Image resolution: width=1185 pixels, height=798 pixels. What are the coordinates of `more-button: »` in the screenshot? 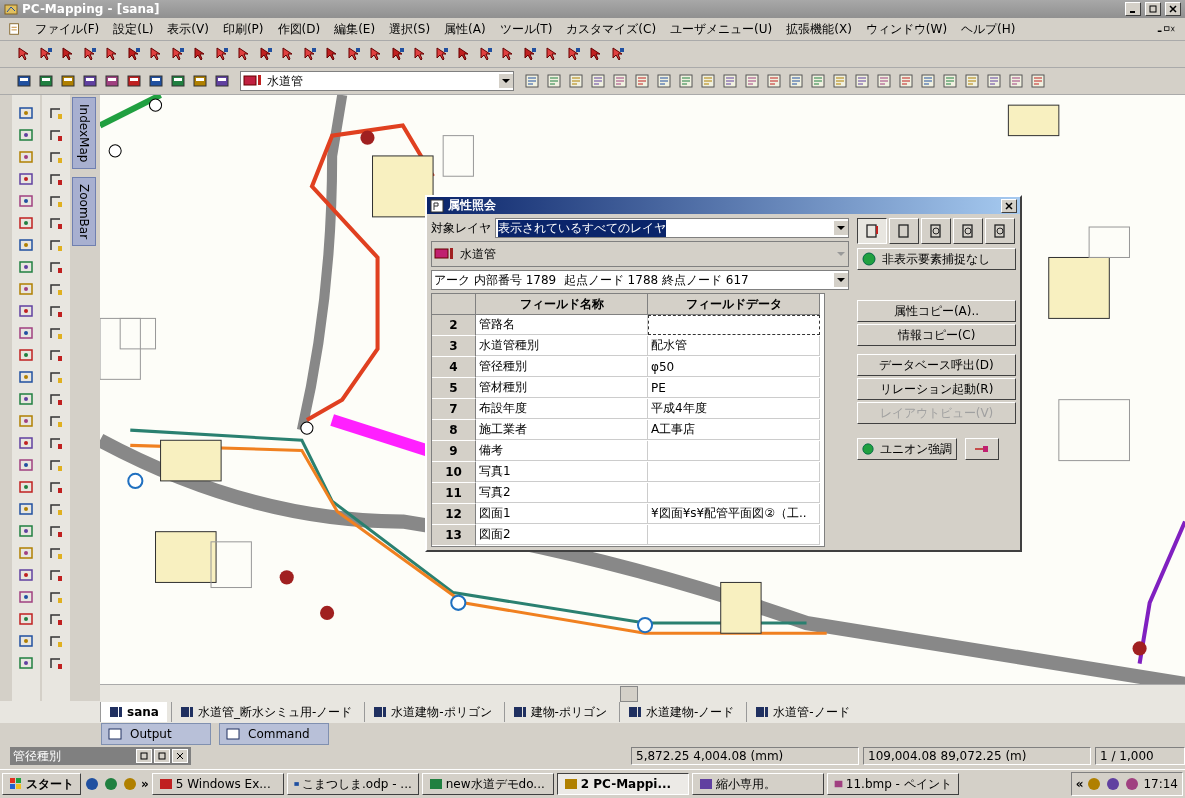 It's located at (145, 784).